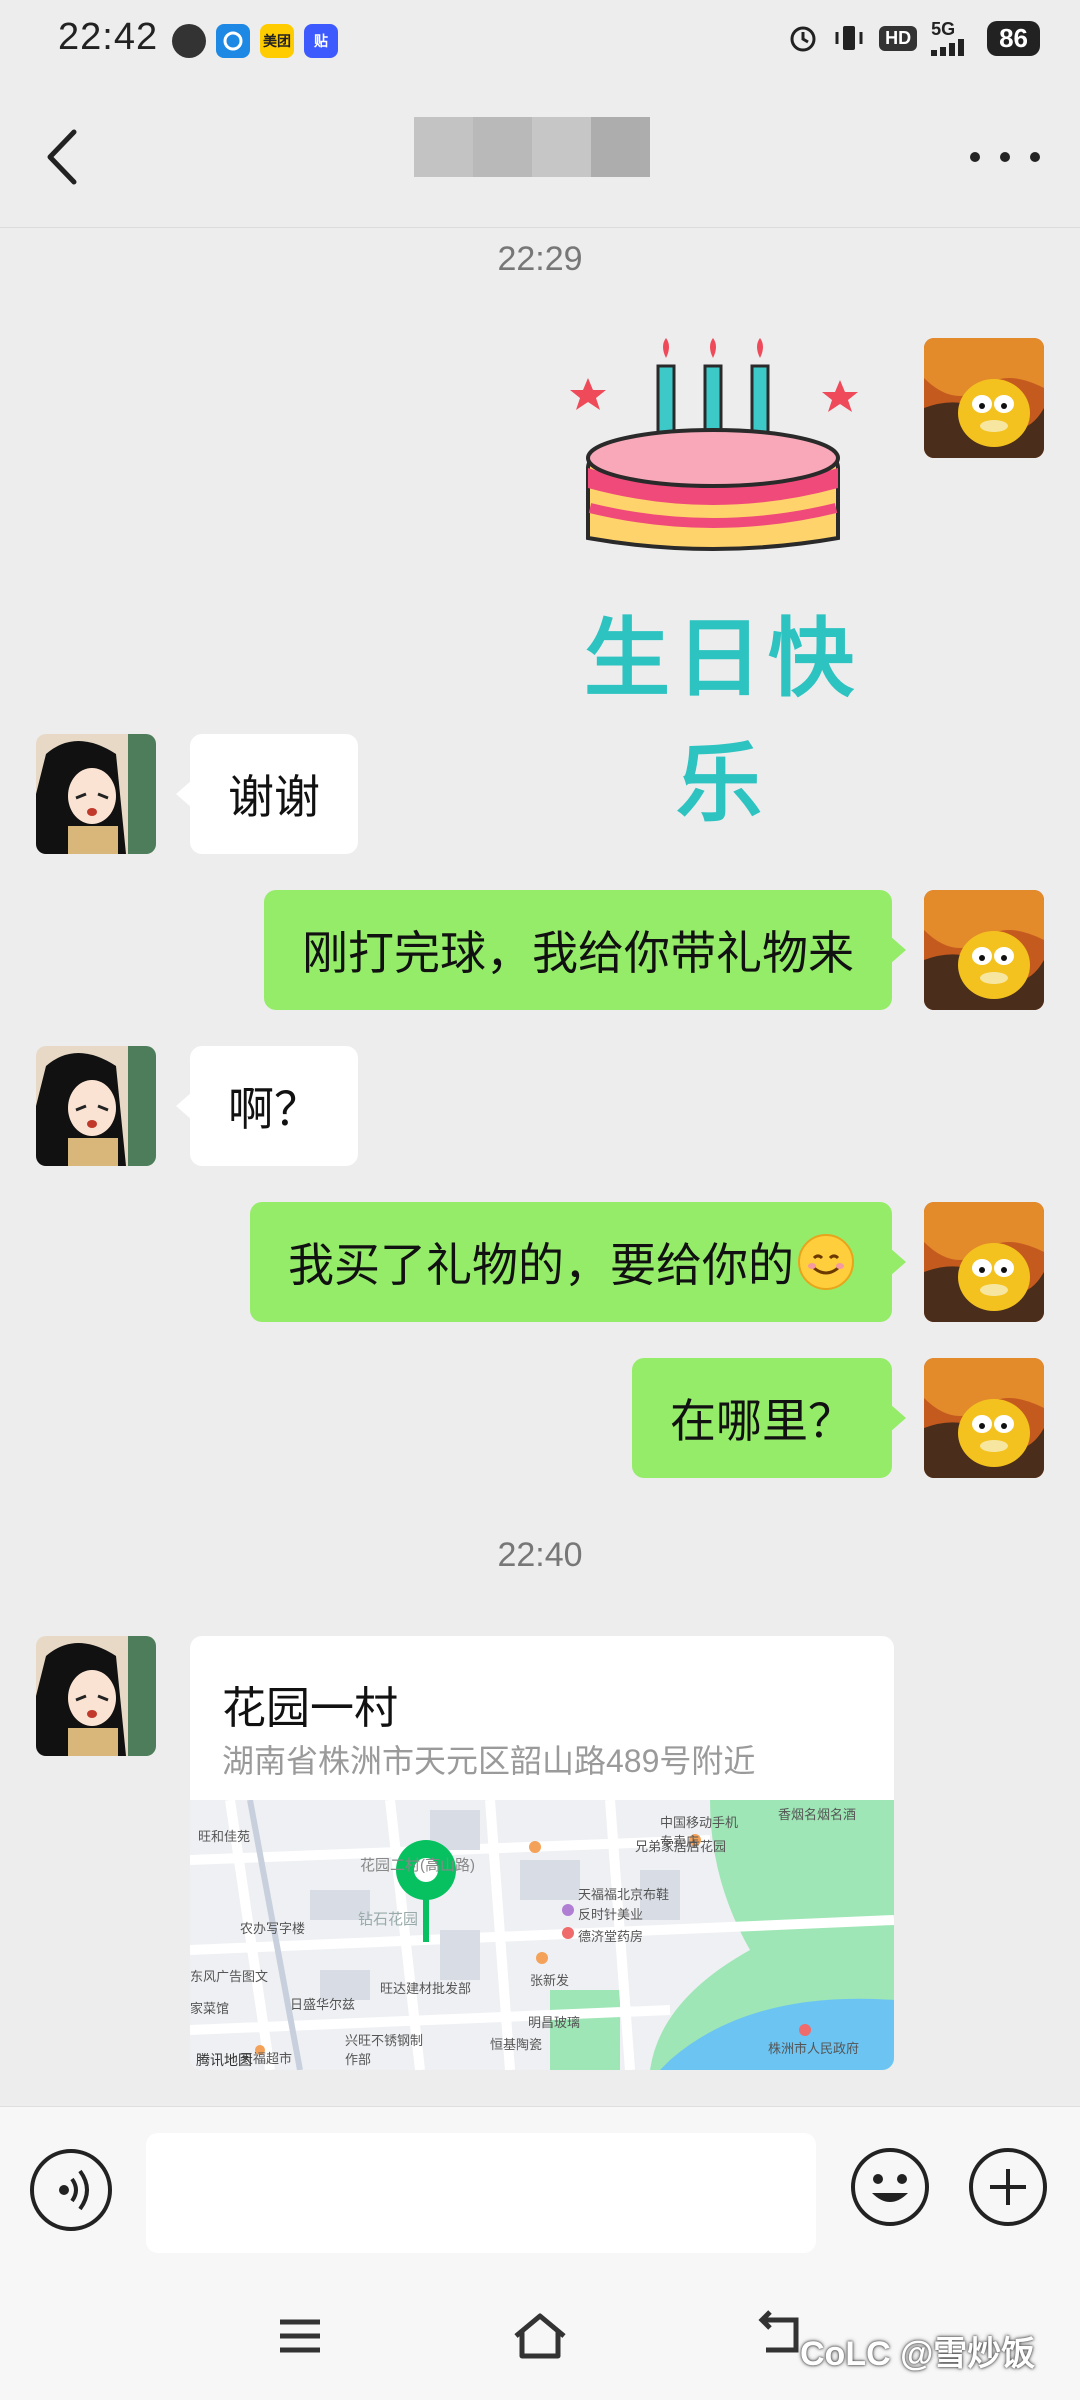  What do you see at coordinates (74, 2190) in the screenshot?
I see `voice-icon` at bounding box center [74, 2190].